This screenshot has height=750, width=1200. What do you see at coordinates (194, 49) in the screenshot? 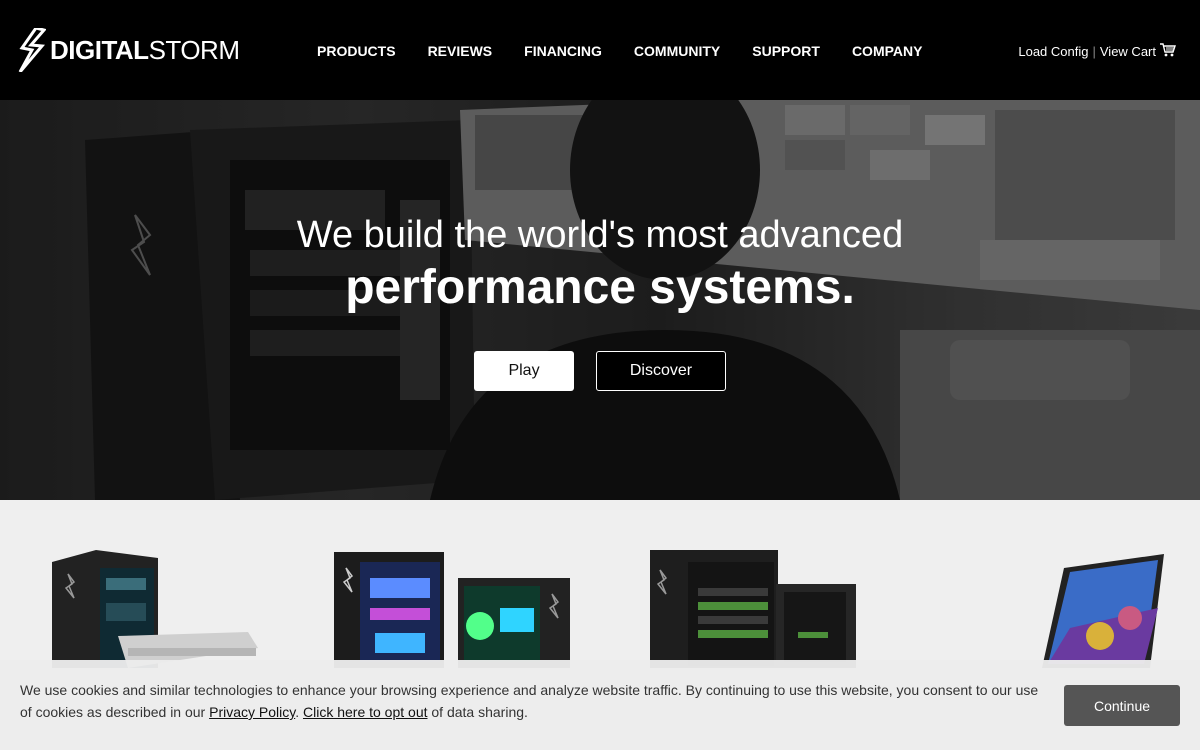
I see `logo-thin-text: STORM` at bounding box center [194, 49].